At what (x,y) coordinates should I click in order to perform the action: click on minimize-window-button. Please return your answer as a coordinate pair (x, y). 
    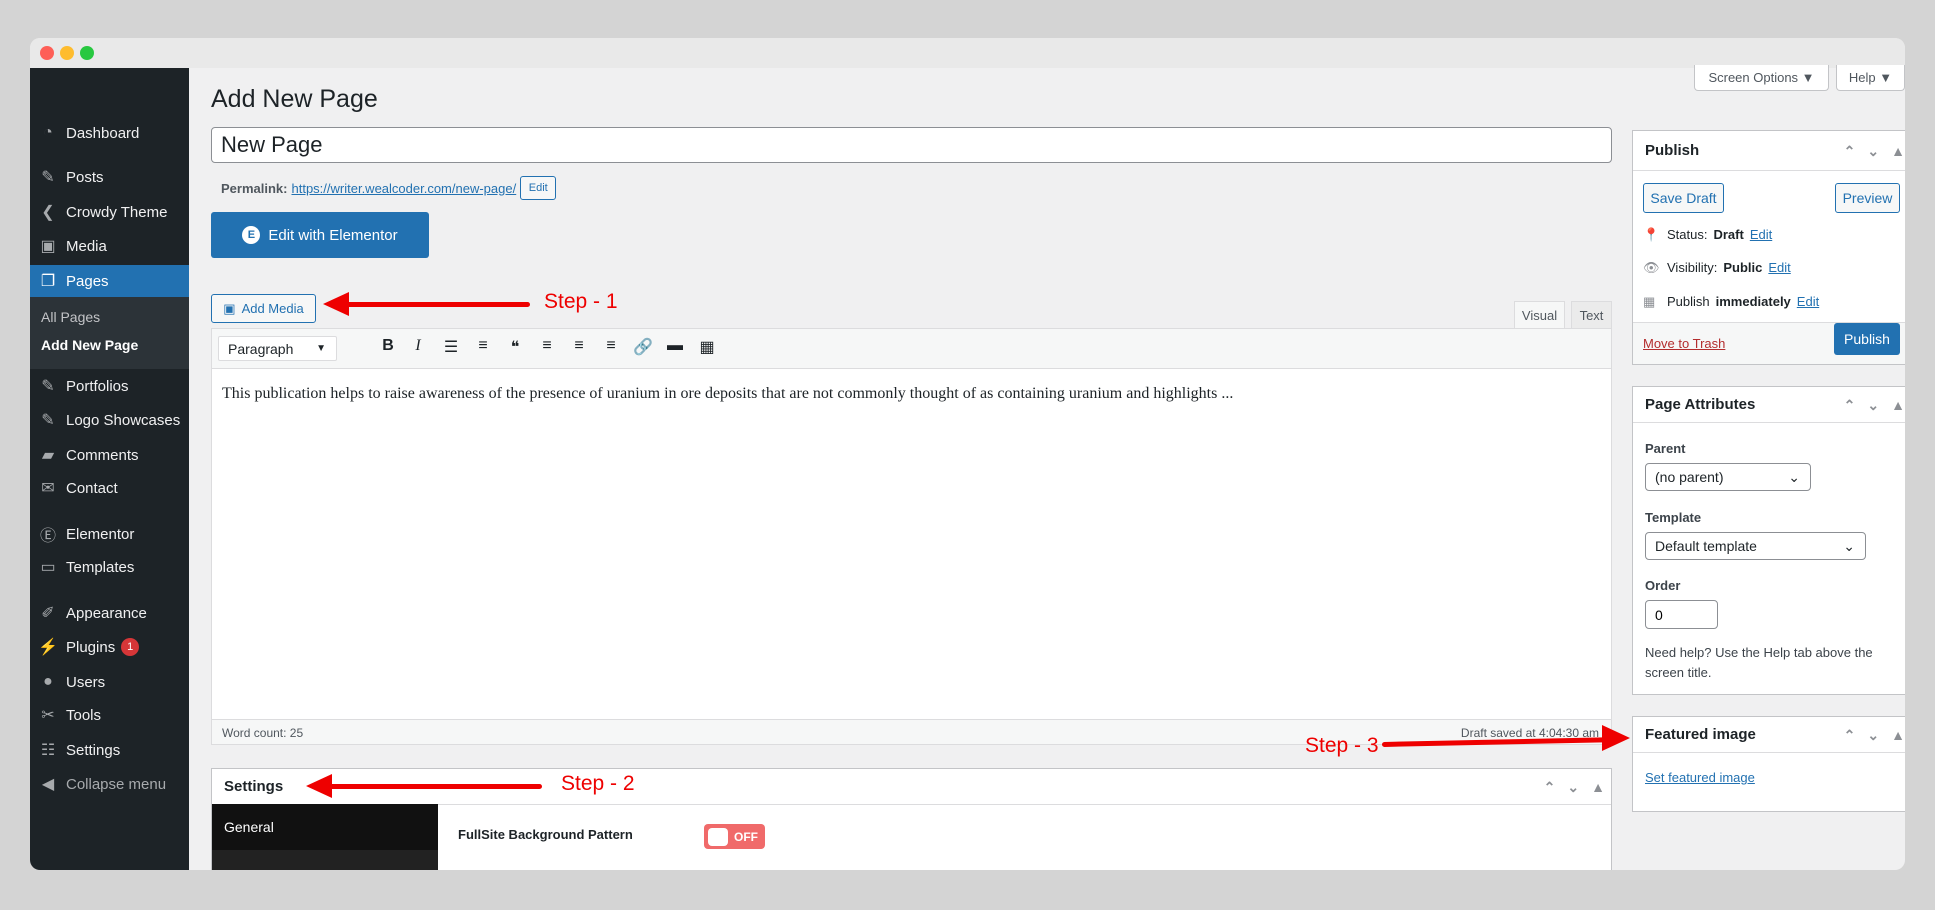
    Looking at the image, I should click on (67, 53).